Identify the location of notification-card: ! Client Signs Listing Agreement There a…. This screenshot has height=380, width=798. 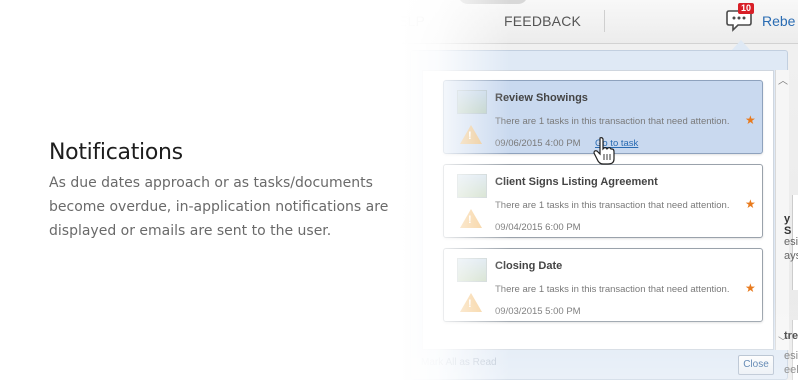
(603, 201).